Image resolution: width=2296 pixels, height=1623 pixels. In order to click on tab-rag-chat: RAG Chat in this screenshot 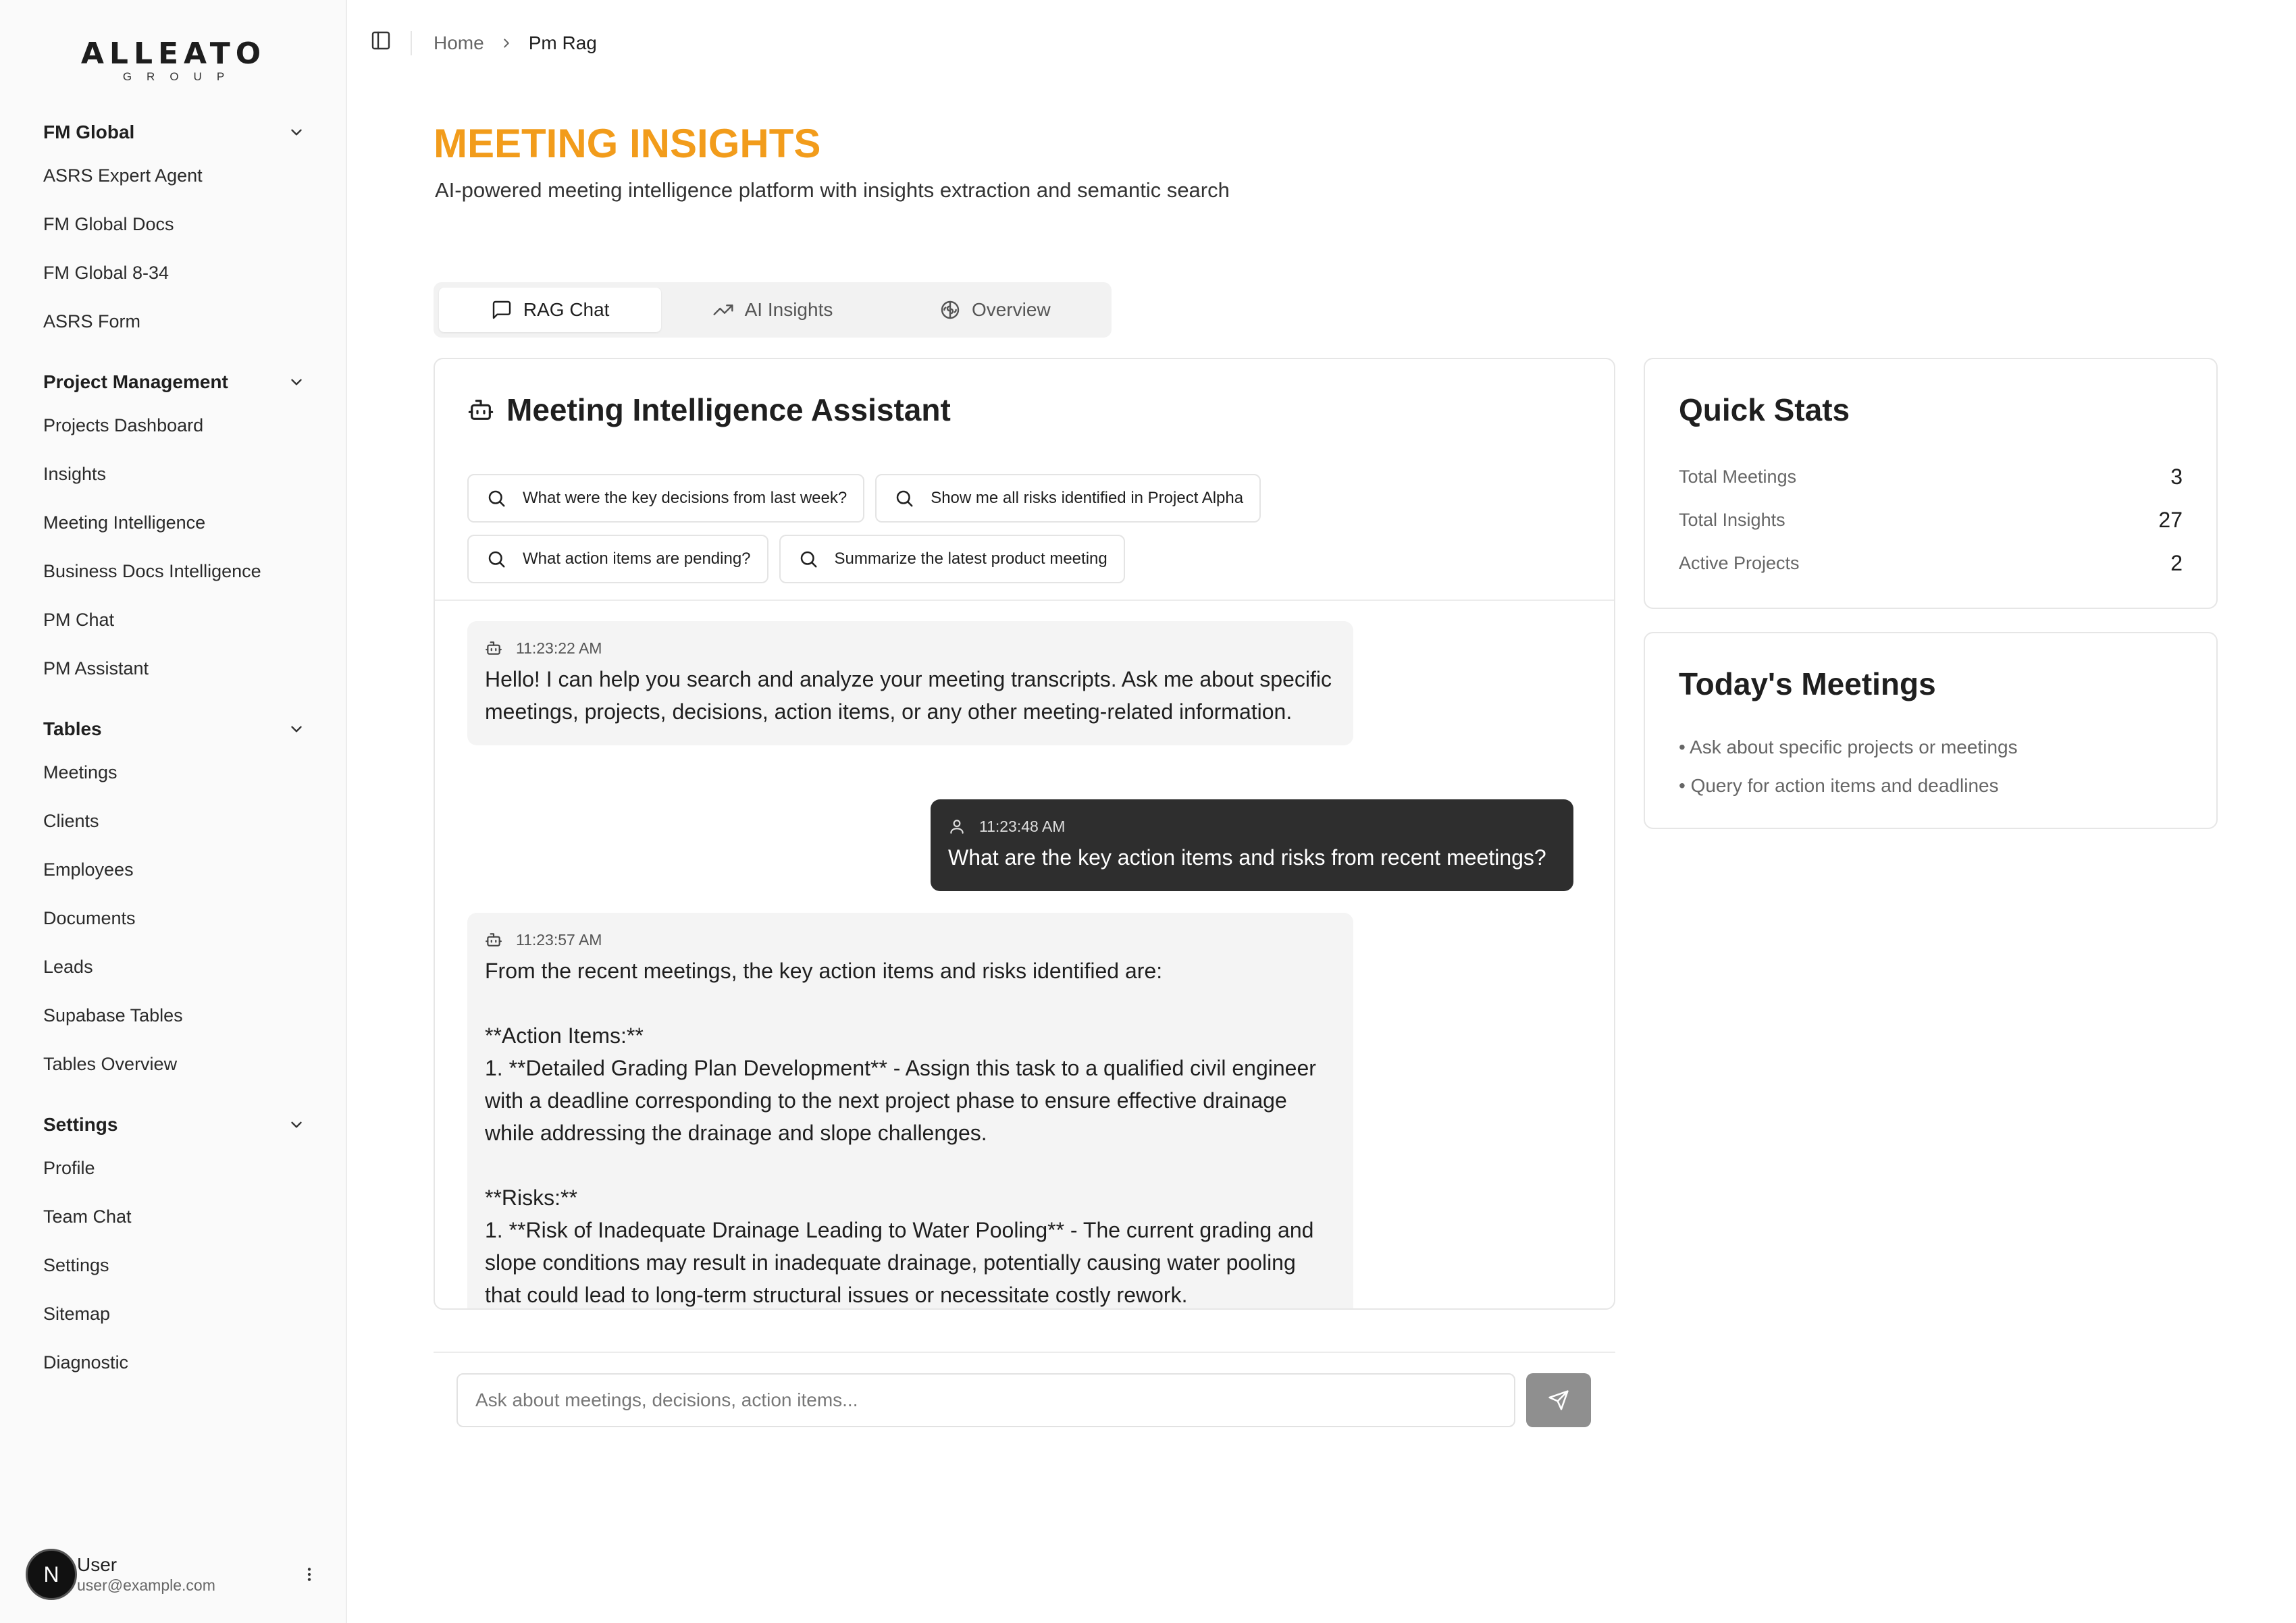, I will do `click(550, 310)`.